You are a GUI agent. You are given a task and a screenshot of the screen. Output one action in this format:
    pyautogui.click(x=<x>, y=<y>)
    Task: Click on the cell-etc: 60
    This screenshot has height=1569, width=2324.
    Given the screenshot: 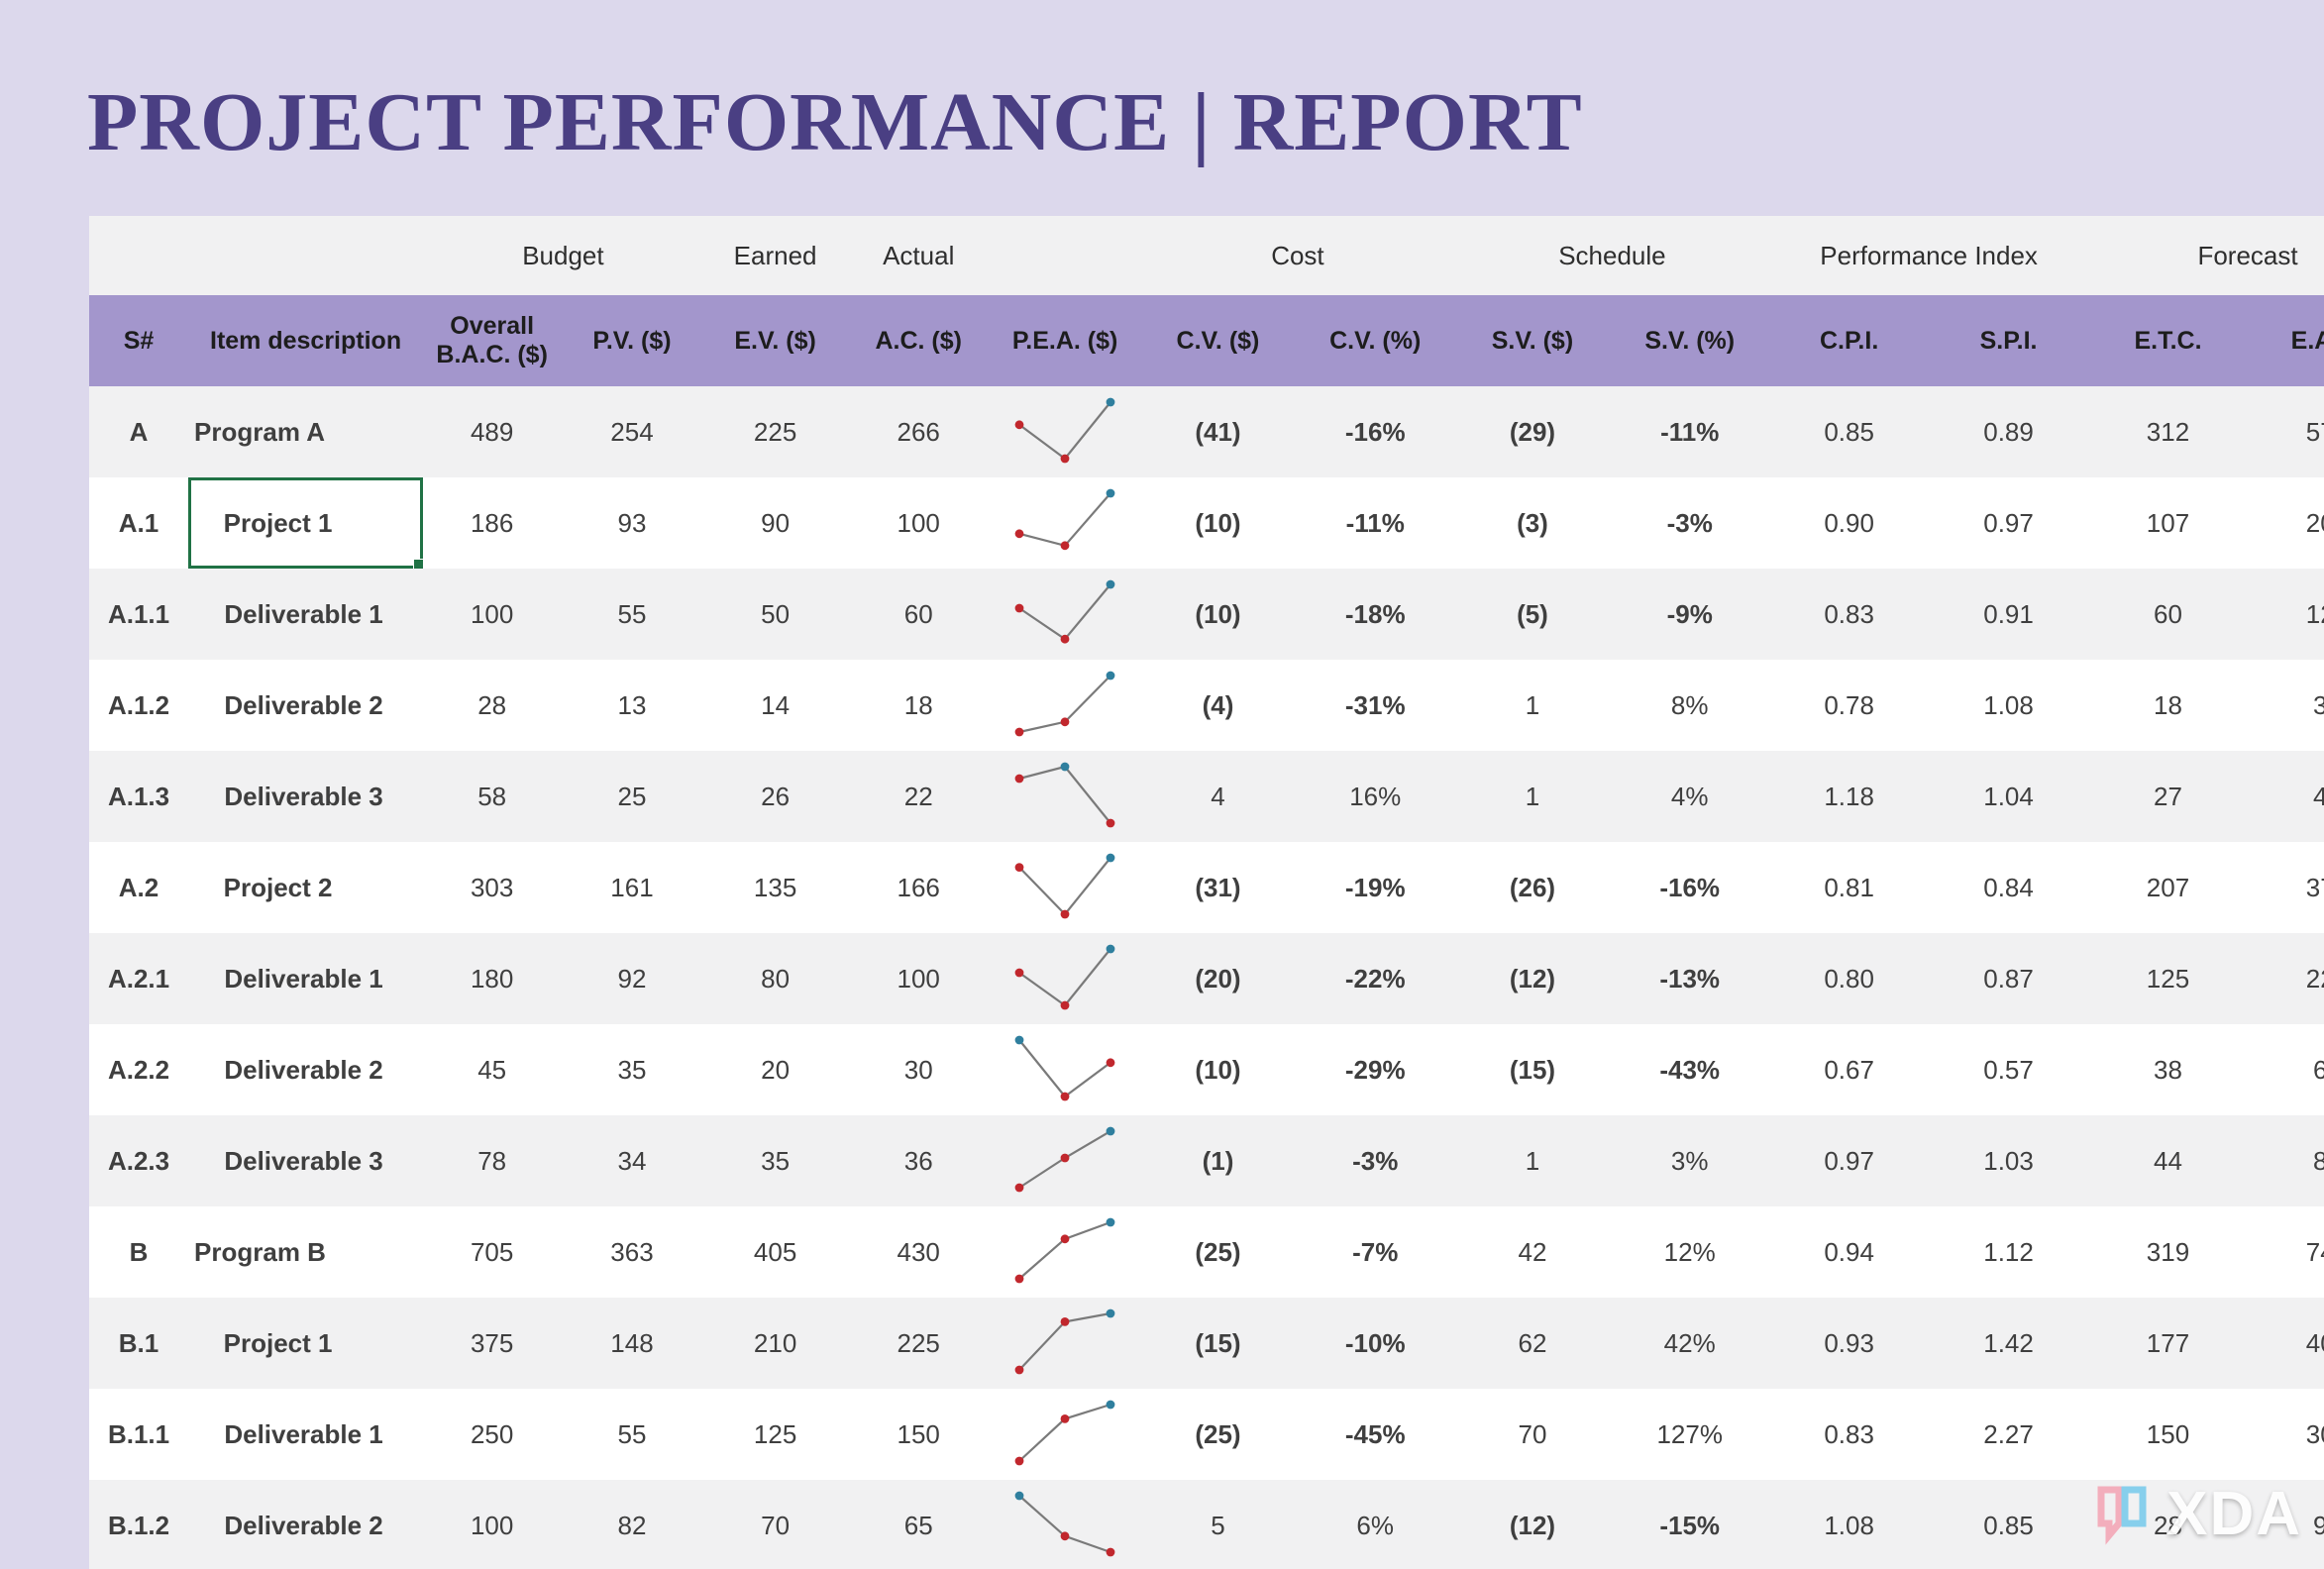 What is the action you would take?
    pyautogui.click(x=2168, y=614)
    